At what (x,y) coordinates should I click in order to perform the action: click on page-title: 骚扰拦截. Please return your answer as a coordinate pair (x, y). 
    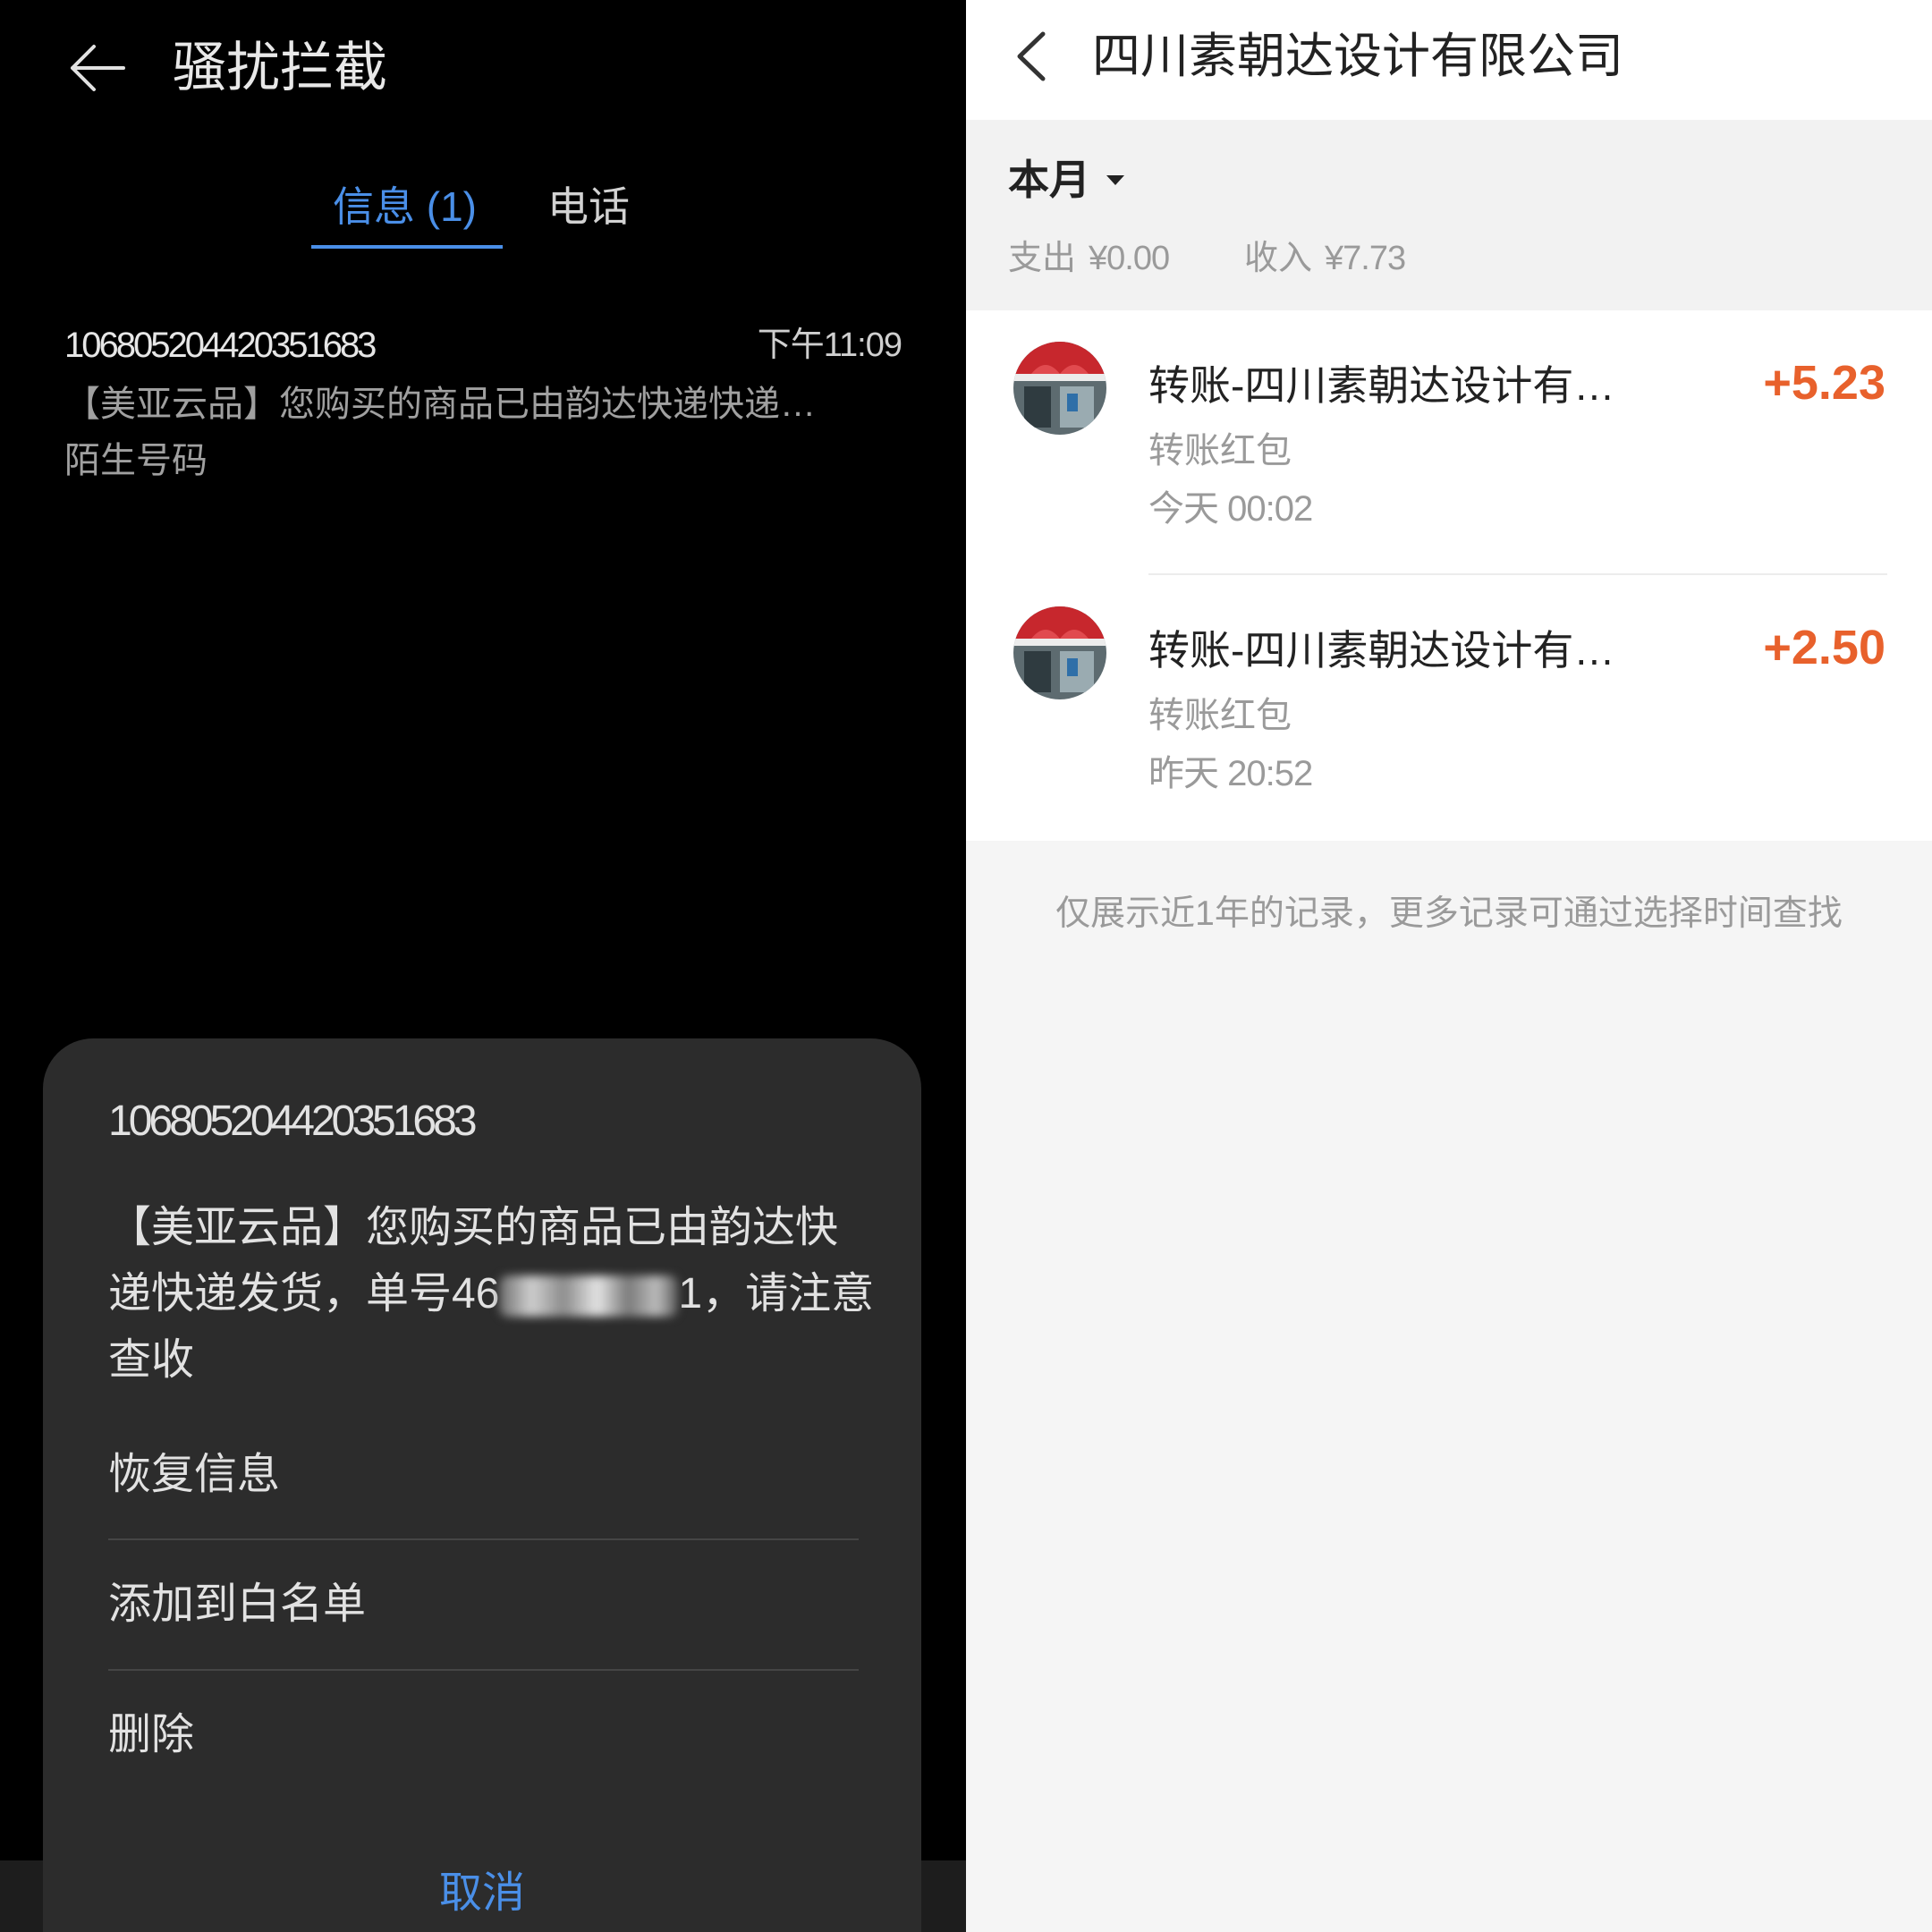
    Looking at the image, I should click on (280, 67).